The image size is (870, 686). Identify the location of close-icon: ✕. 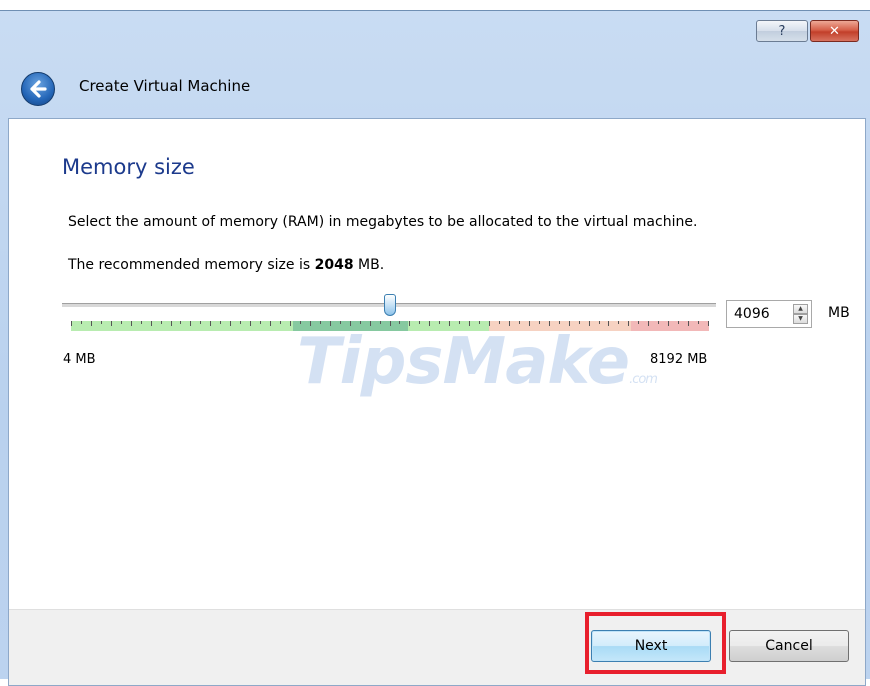
(834, 31).